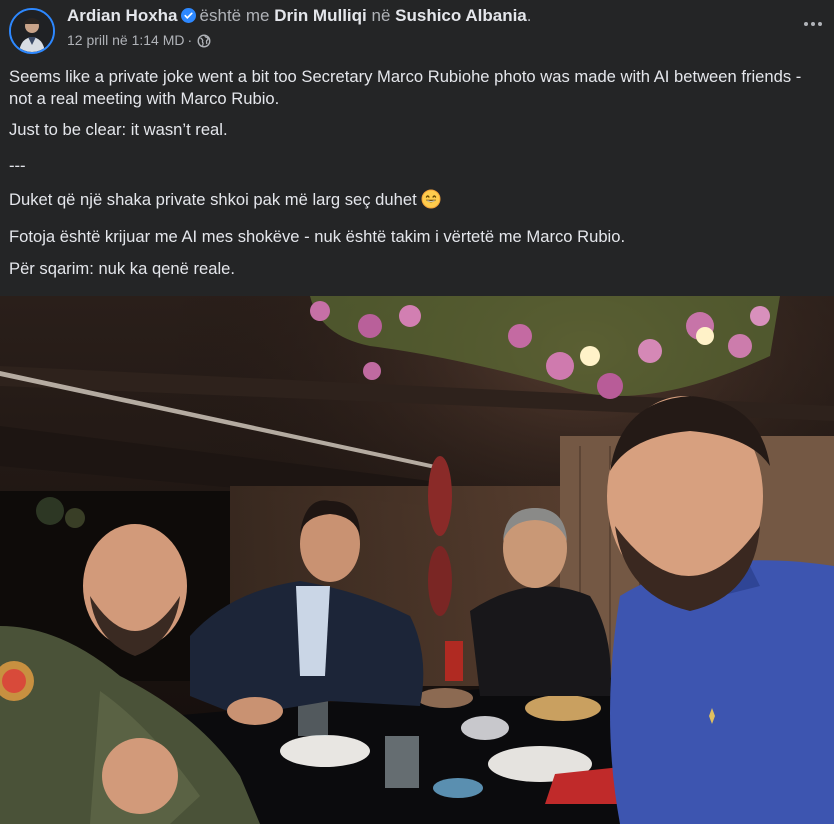 This screenshot has height=824, width=834. Describe the element at coordinates (17, 165) in the screenshot. I see `post-paragraph: ---` at that location.